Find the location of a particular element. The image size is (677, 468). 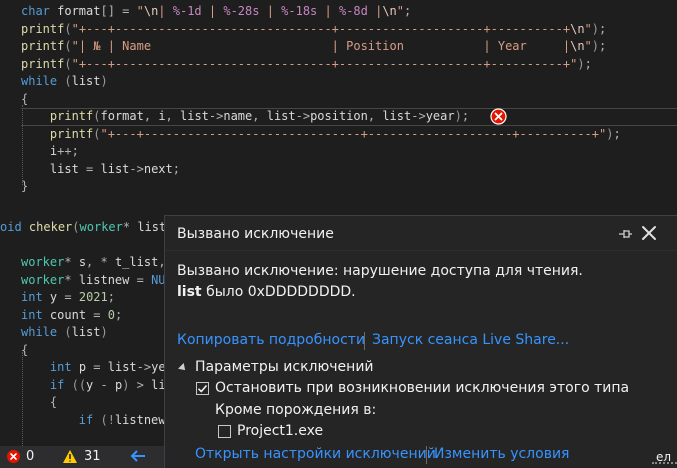

popup-title: Вызвано исключение is located at coordinates (255, 234).